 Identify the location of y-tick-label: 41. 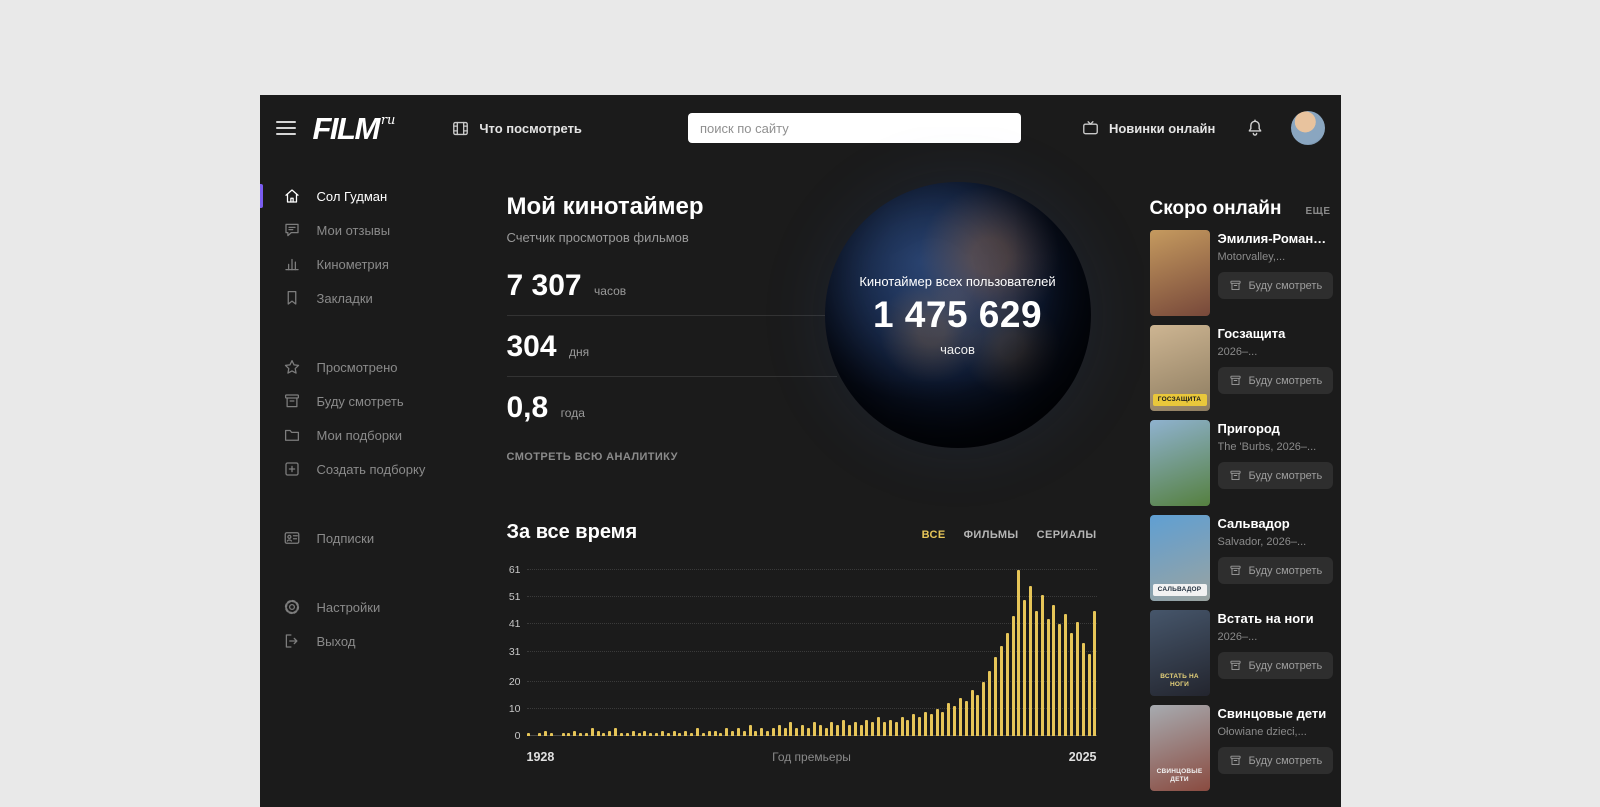
(514, 624).